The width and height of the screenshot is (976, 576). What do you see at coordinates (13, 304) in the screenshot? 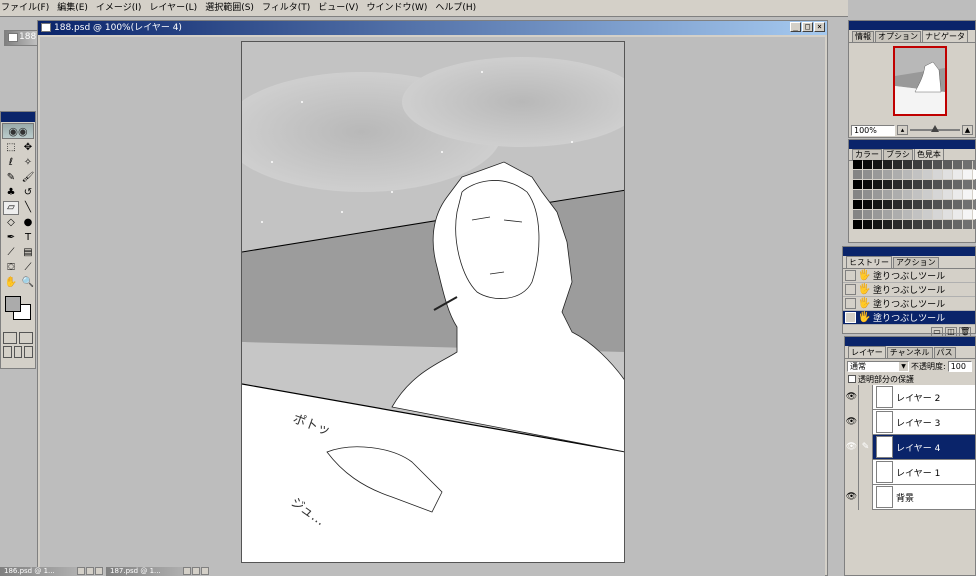
I see `foreground-color-swatch` at bounding box center [13, 304].